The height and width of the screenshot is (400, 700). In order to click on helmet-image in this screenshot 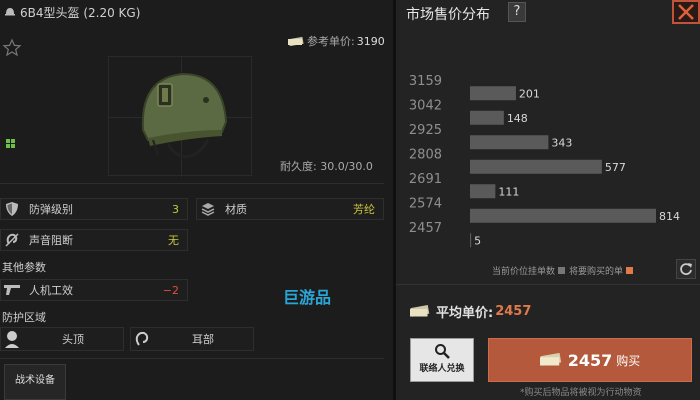, I will do `click(184, 115)`.